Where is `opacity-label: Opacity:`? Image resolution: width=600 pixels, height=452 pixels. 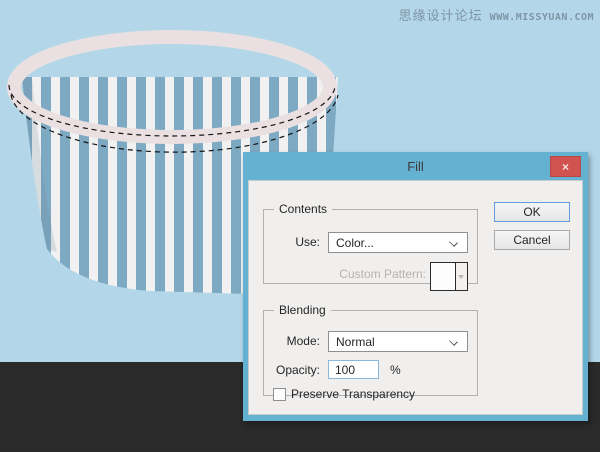 opacity-label: Opacity: is located at coordinates (297, 370).